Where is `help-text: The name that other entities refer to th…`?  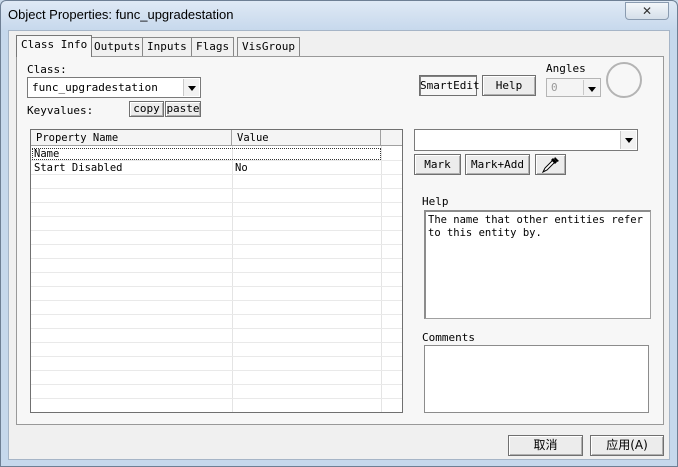
help-text: The name that other entities refer to th… is located at coordinates (535, 226).